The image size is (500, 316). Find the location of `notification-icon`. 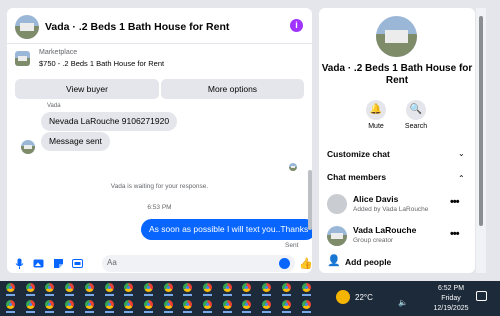

notification-icon is located at coordinates (481, 296).